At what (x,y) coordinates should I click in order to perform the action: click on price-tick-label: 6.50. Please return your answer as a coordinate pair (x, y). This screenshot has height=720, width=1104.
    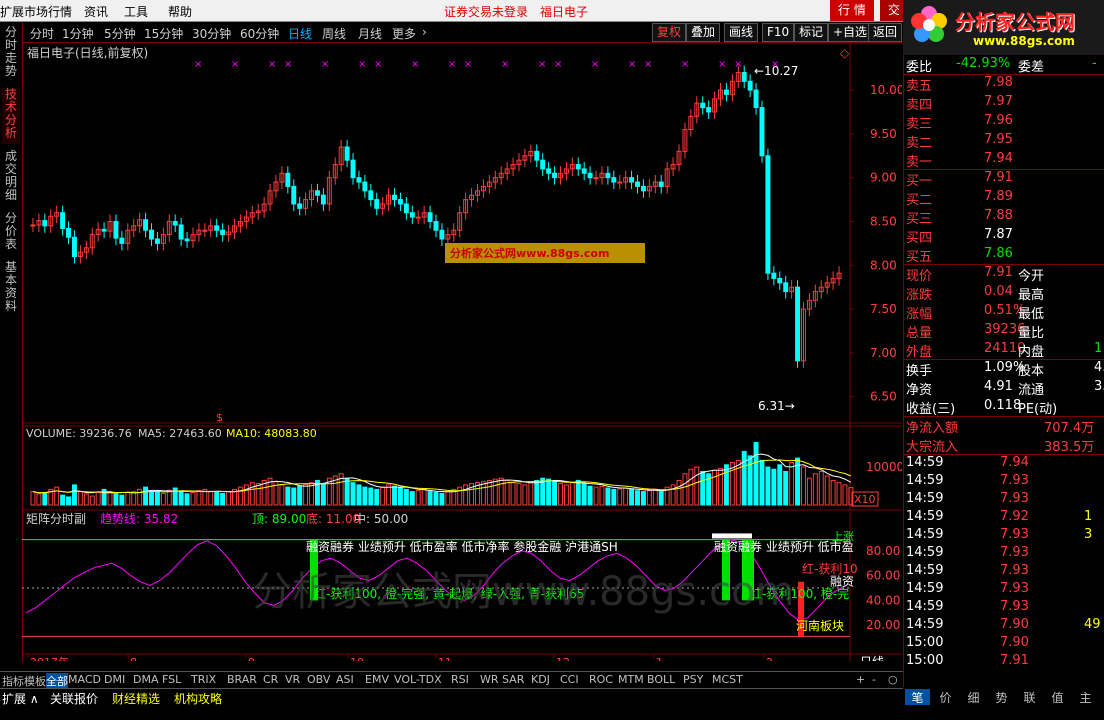
    Looking at the image, I should click on (883, 397).